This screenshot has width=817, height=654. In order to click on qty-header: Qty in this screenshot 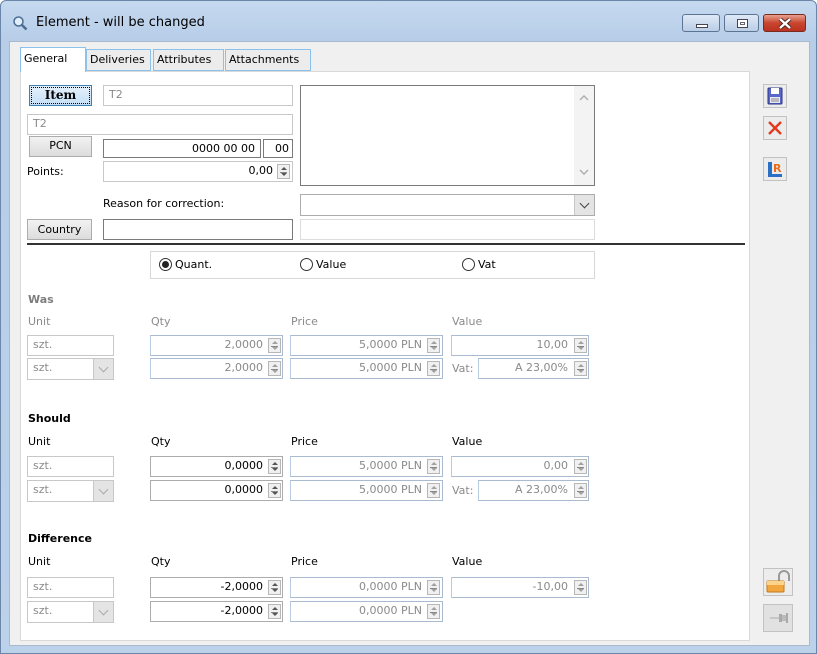, I will do `click(161, 561)`.